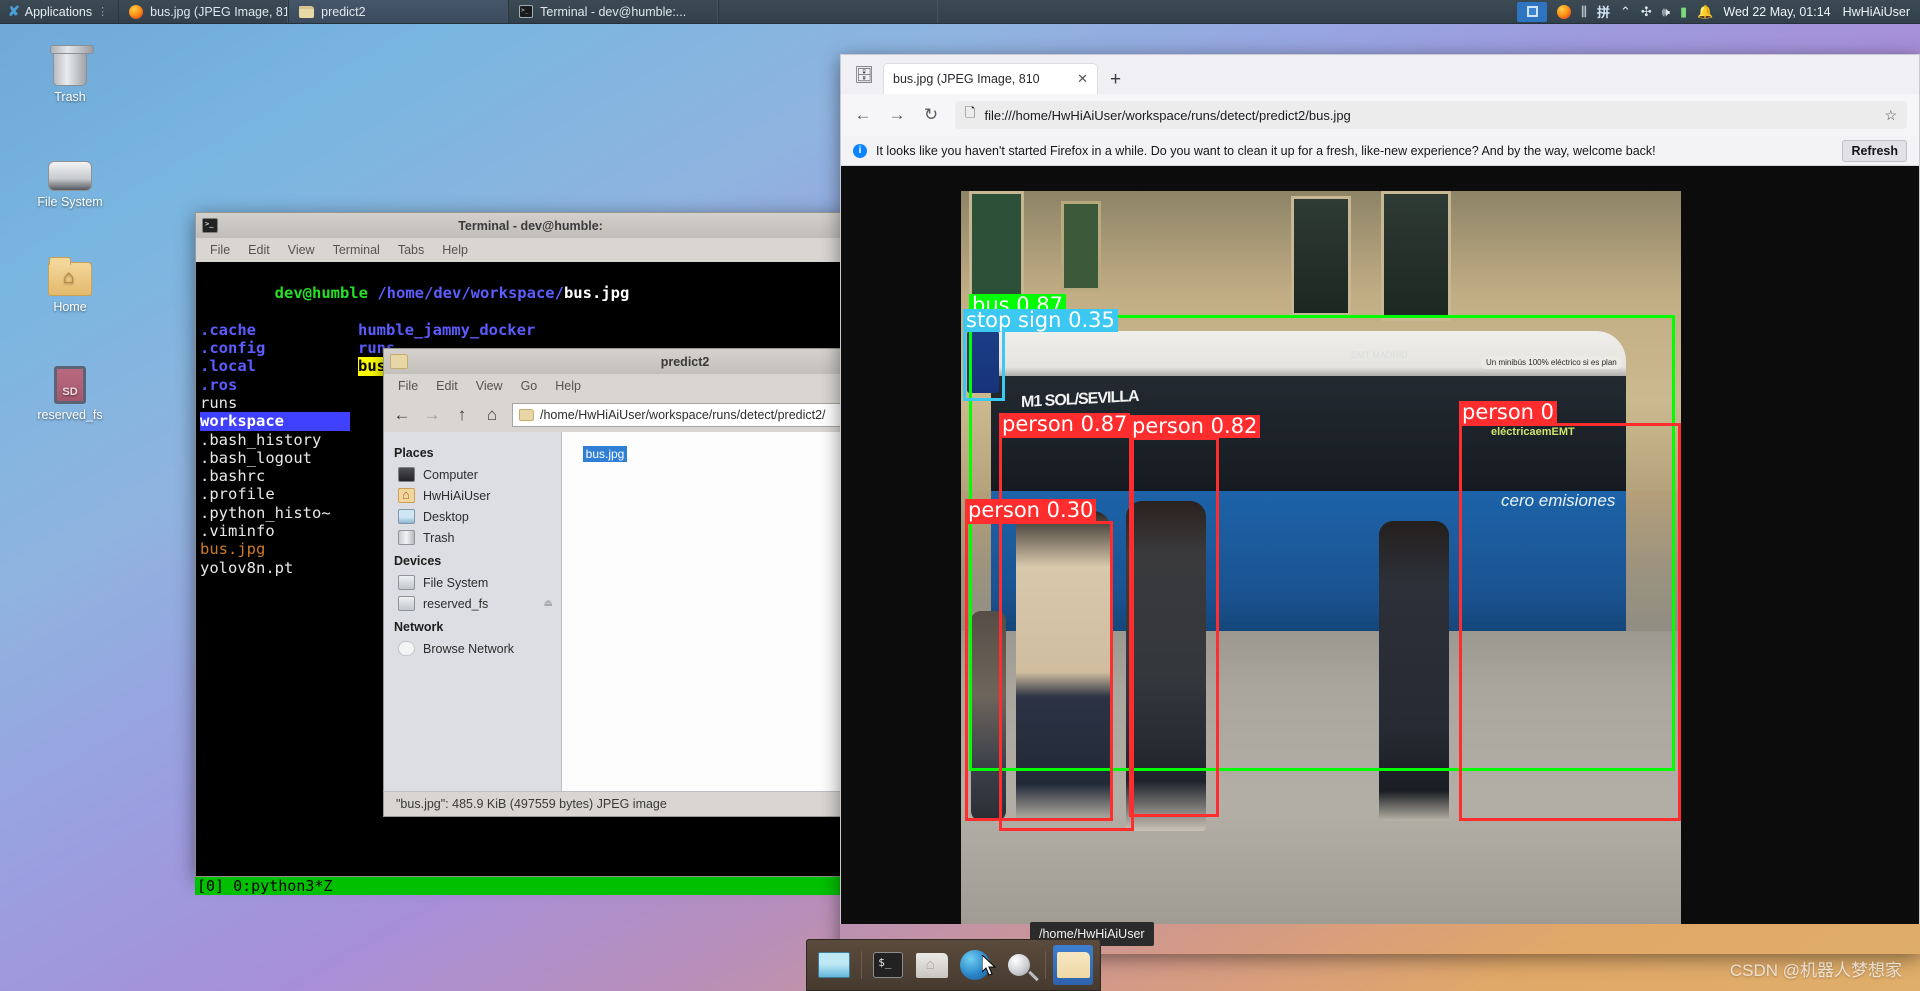 The image size is (1920, 991). Describe the element at coordinates (59, 11) in the screenshot. I see `applications-menu: ✘ Applications ⋮` at that location.